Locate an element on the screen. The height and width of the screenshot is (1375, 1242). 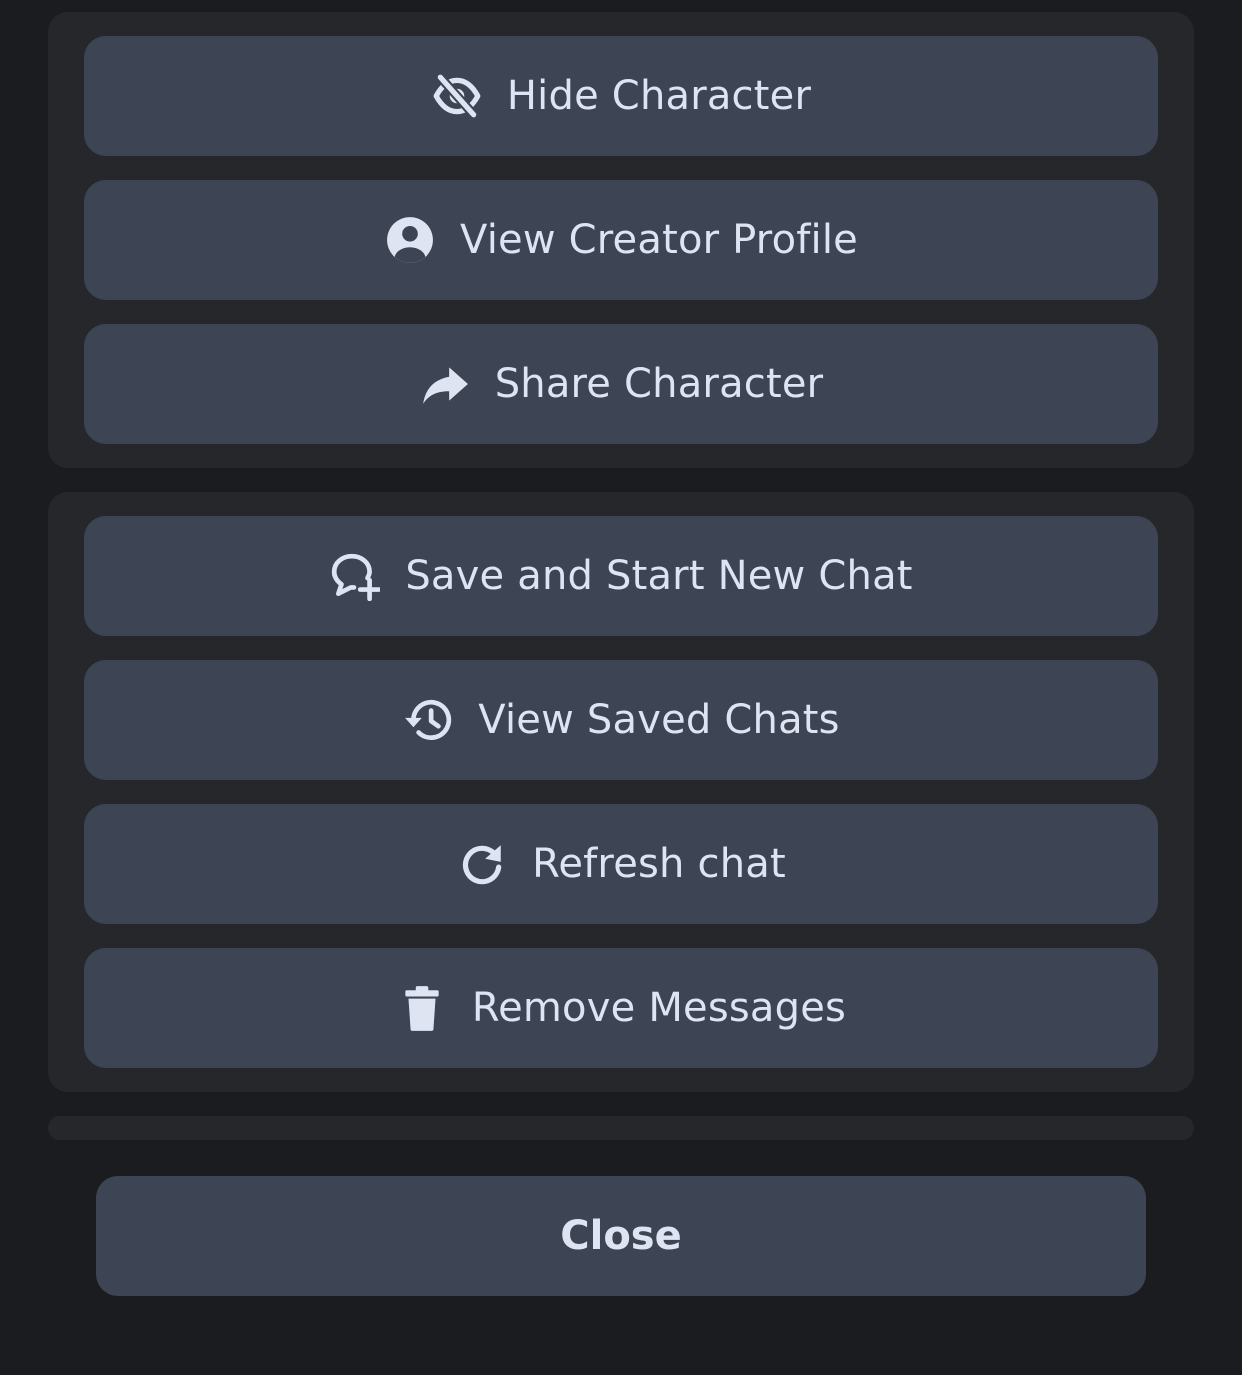
refresh-chat-button: Refresh chat is located at coordinates (621, 864).